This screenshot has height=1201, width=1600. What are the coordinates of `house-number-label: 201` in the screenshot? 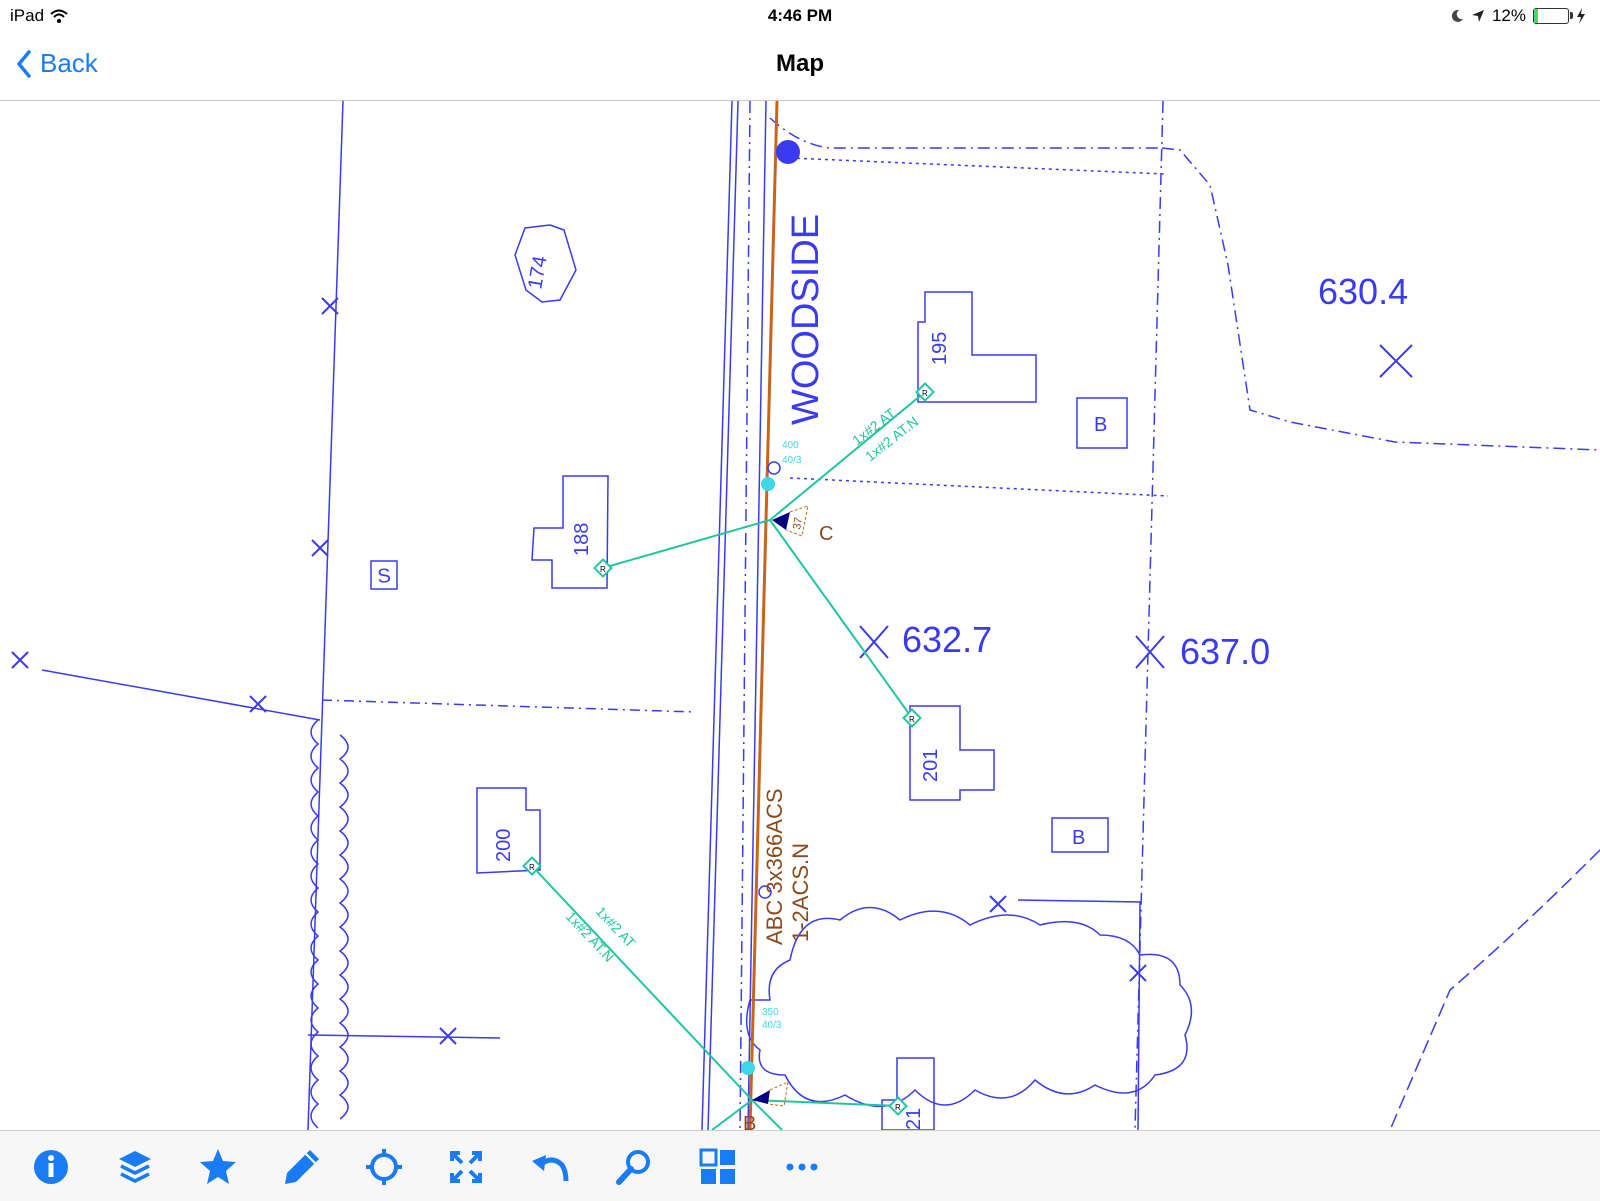 It's located at (931, 765).